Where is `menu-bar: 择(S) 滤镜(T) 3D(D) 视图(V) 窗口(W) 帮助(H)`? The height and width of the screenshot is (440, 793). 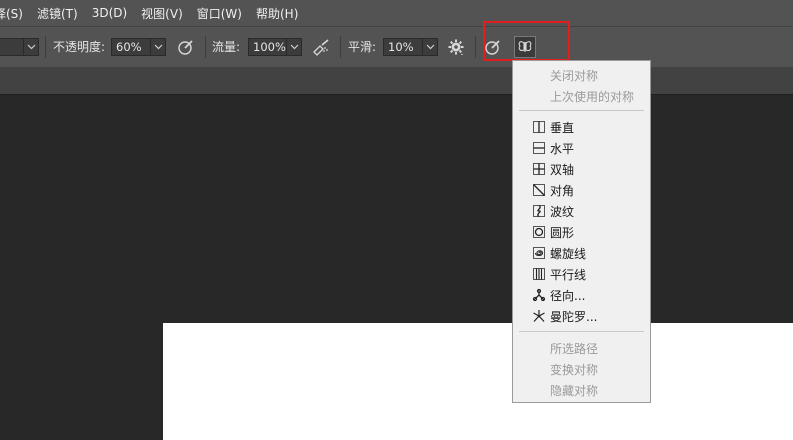 menu-bar: 择(S) 滤镜(T) 3D(D) 视图(V) 窗口(W) 帮助(H) is located at coordinates (396, 13).